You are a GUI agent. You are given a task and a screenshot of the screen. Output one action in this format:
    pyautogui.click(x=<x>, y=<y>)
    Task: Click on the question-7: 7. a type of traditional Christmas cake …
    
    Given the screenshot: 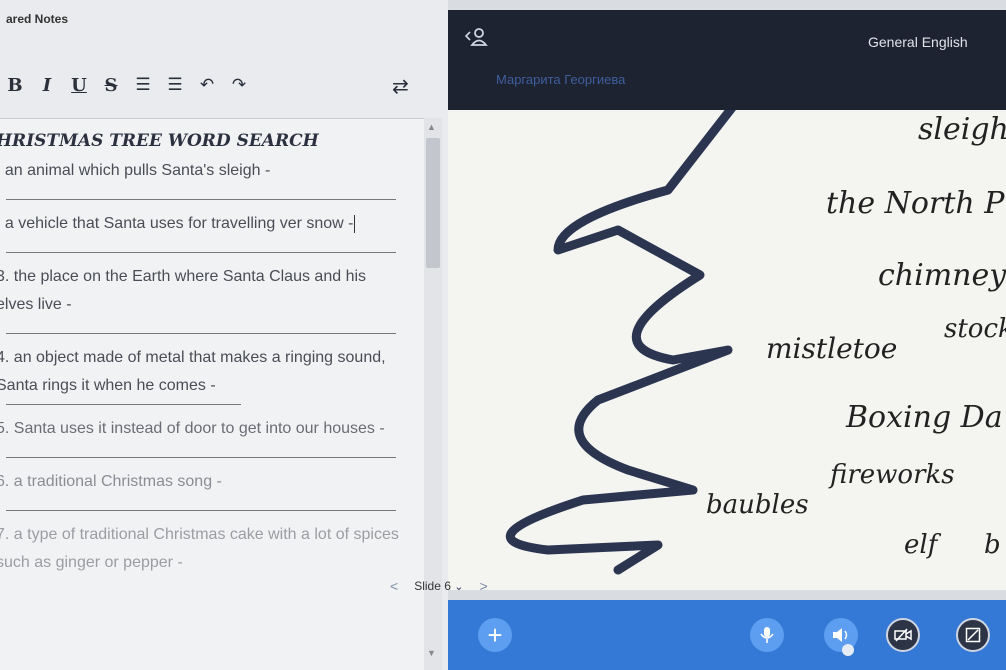 What is the action you would take?
    pyautogui.click(x=199, y=548)
    